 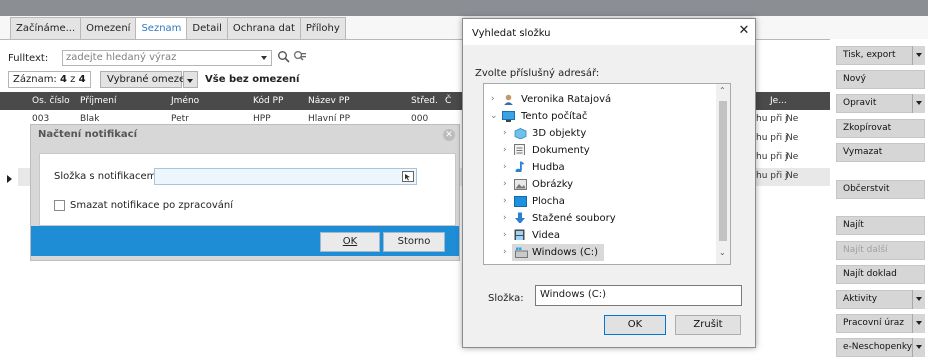 I want to click on tree-item-videos: › Videa, so click(x=600, y=235).